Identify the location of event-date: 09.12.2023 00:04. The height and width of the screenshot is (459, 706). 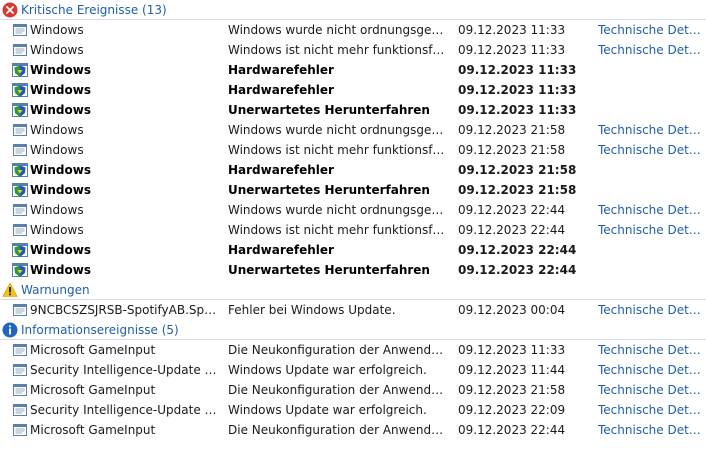
(512, 310).